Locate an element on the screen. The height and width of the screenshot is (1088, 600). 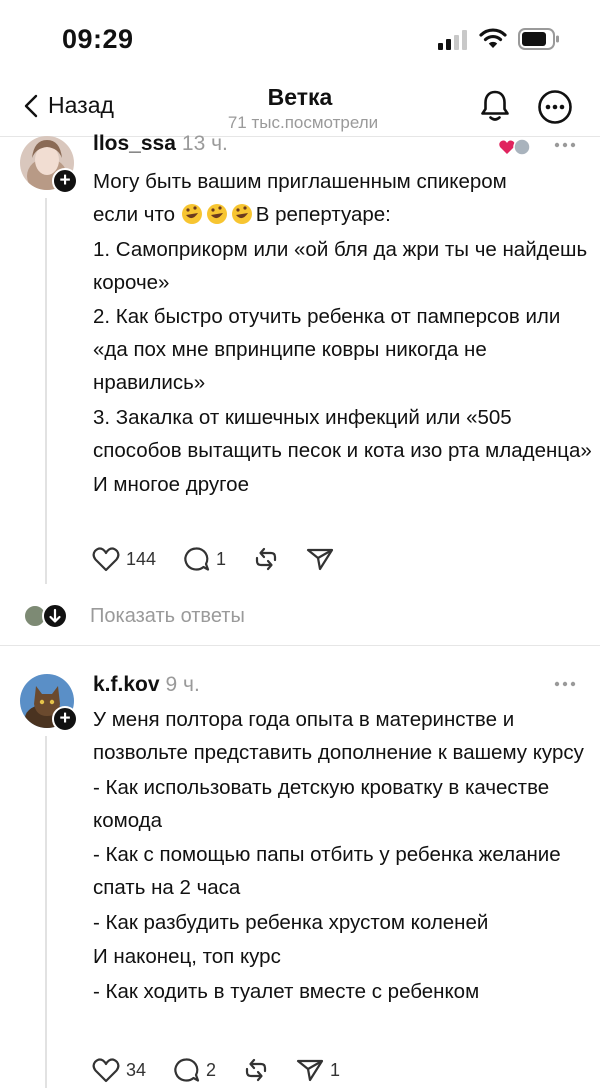
liked-by-author-icon is located at coordinates (515, 147).